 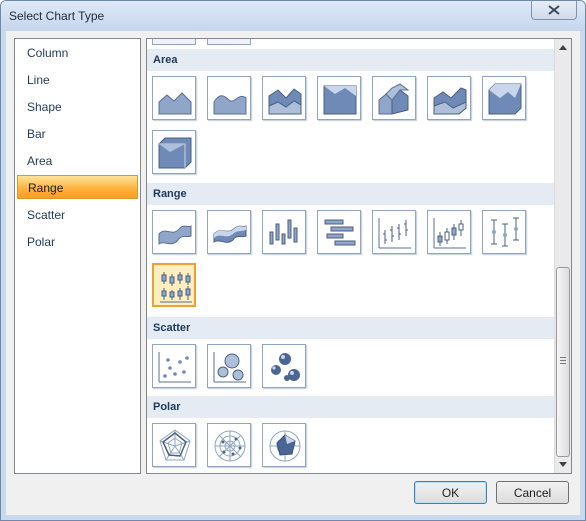 I want to click on category-label: Shape, so click(x=44, y=107).